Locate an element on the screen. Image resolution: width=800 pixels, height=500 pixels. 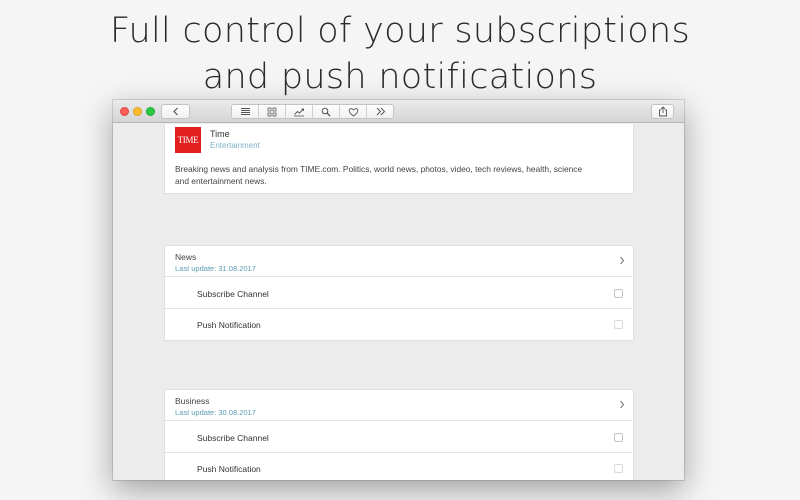
list-icon is located at coordinates (245, 111).